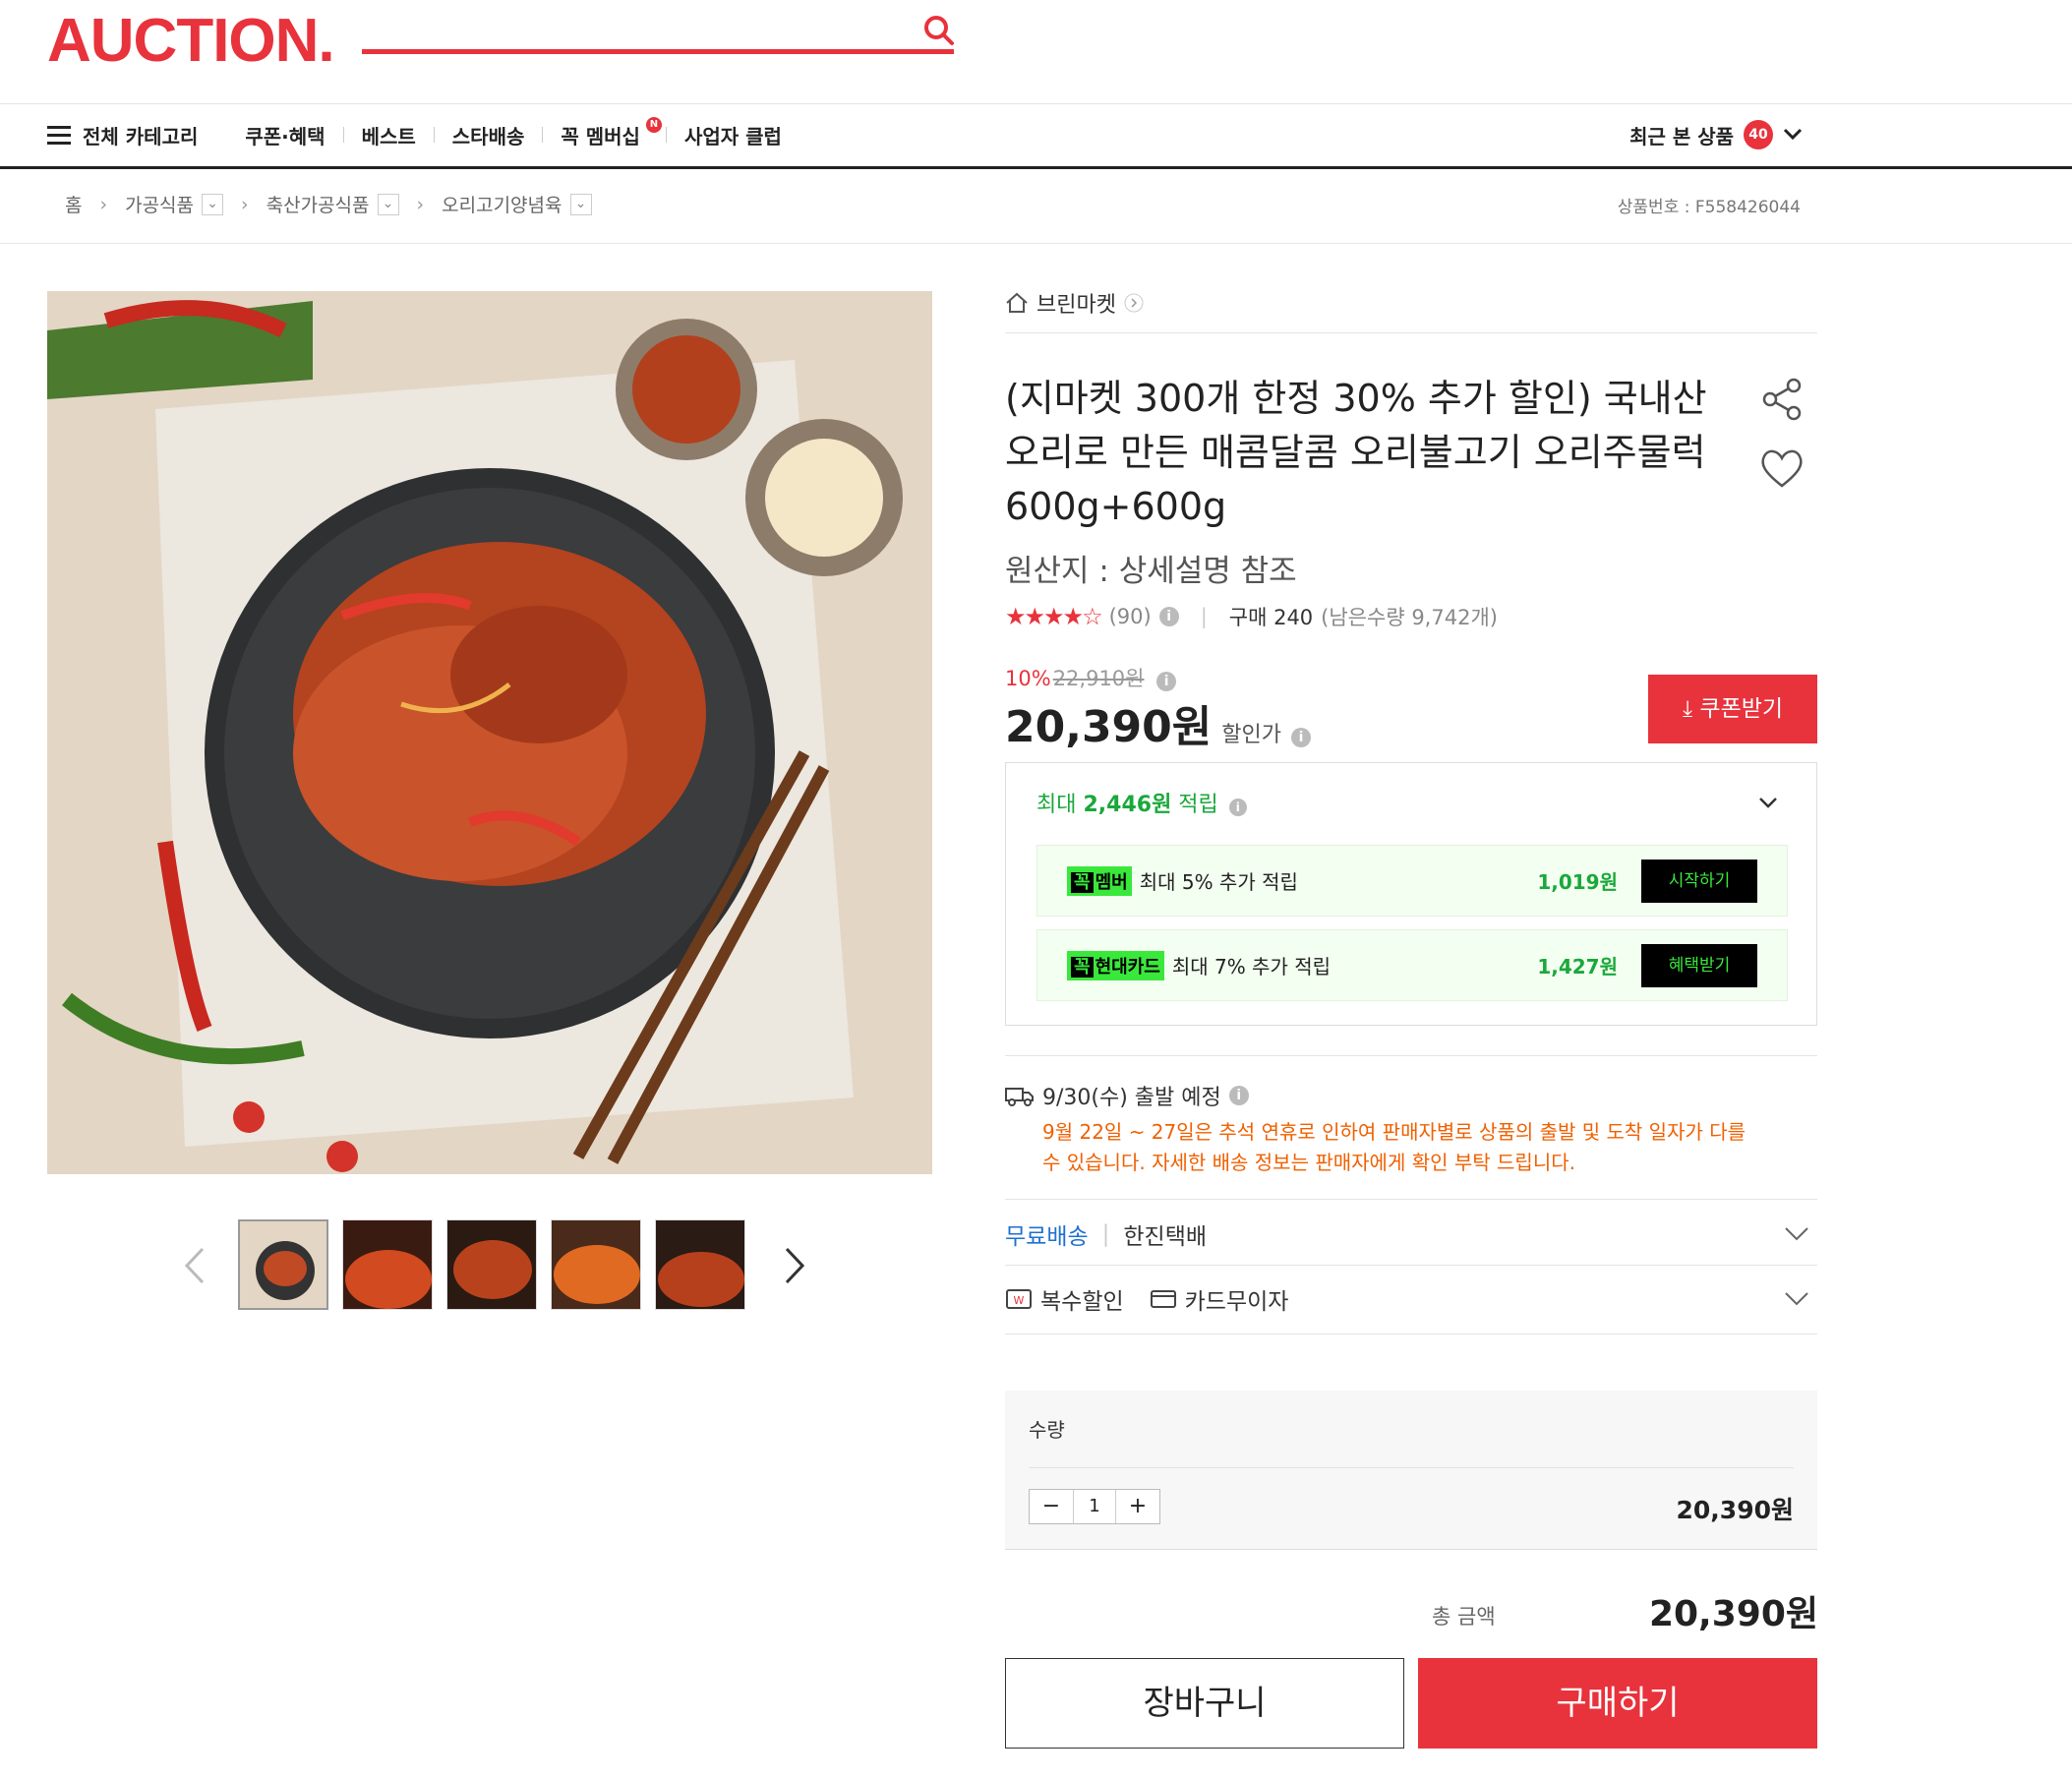 The height and width of the screenshot is (1779, 2072). I want to click on nav-membership: 꼭 멤버십 N, so click(604, 132).